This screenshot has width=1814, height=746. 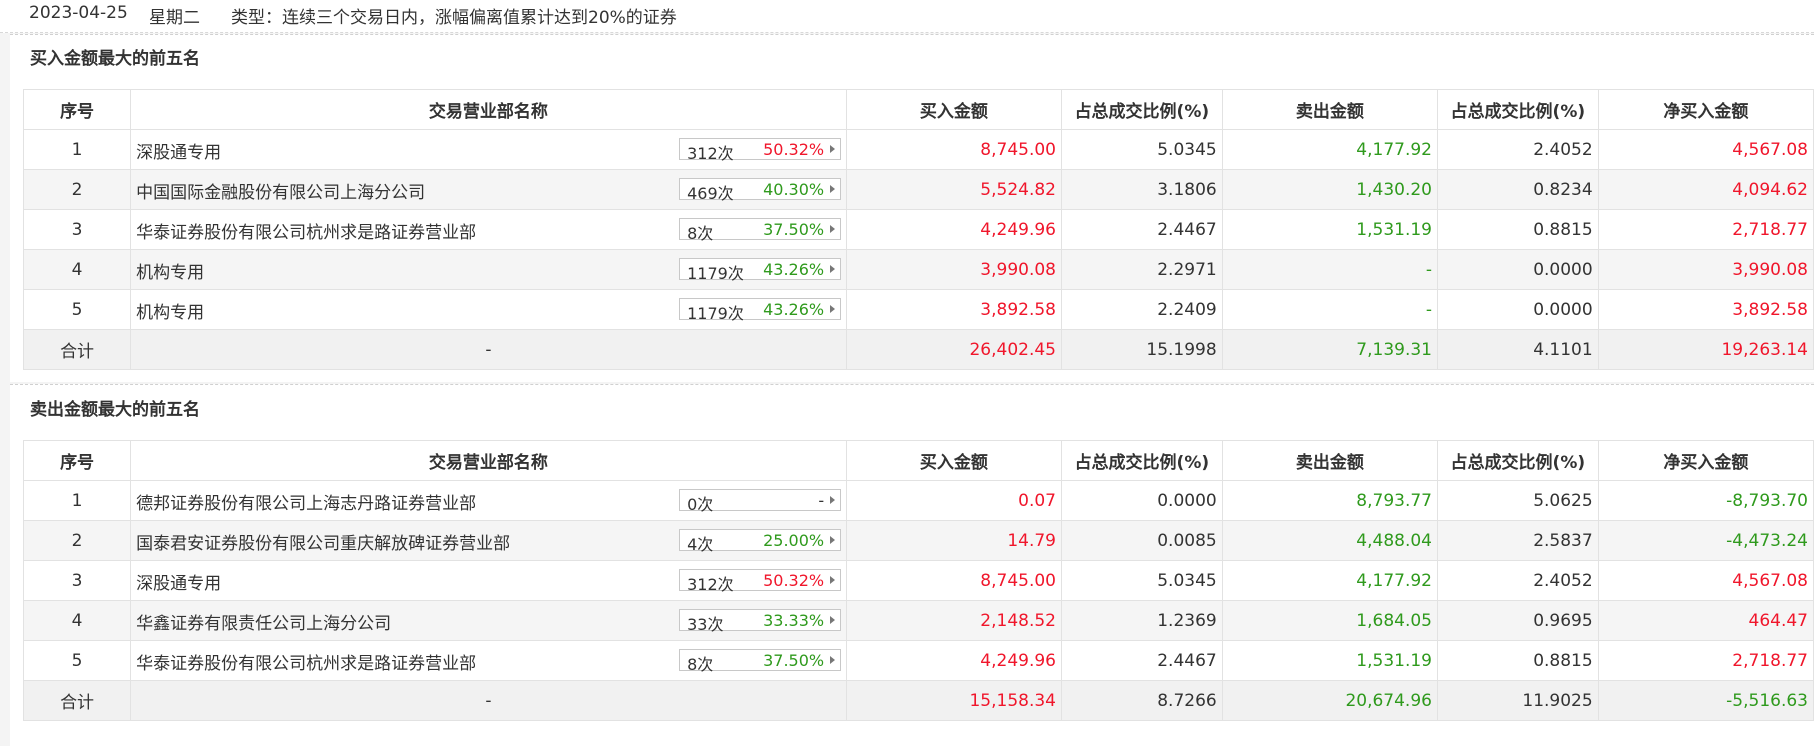 What do you see at coordinates (715, 273) in the screenshot?
I see `branch-trade-count: 1179次` at bounding box center [715, 273].